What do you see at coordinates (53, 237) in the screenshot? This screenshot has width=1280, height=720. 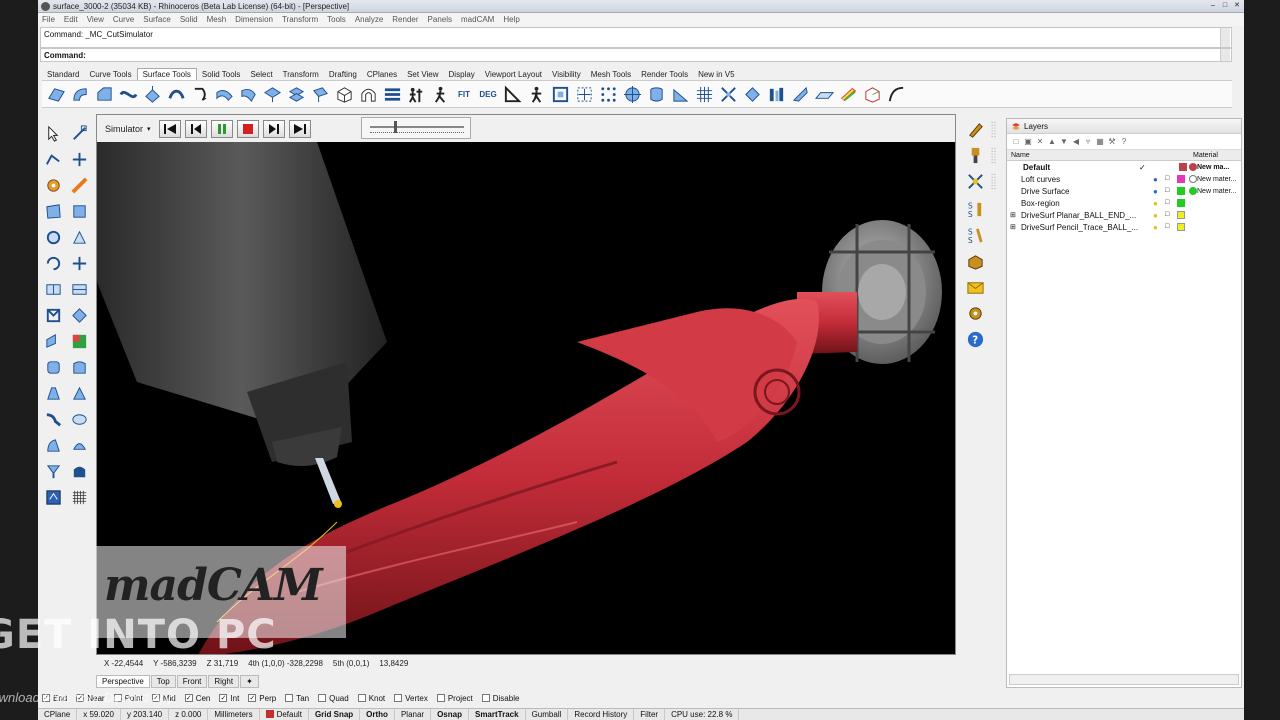 I see `circle-icon` at bounding box center [53, 237].